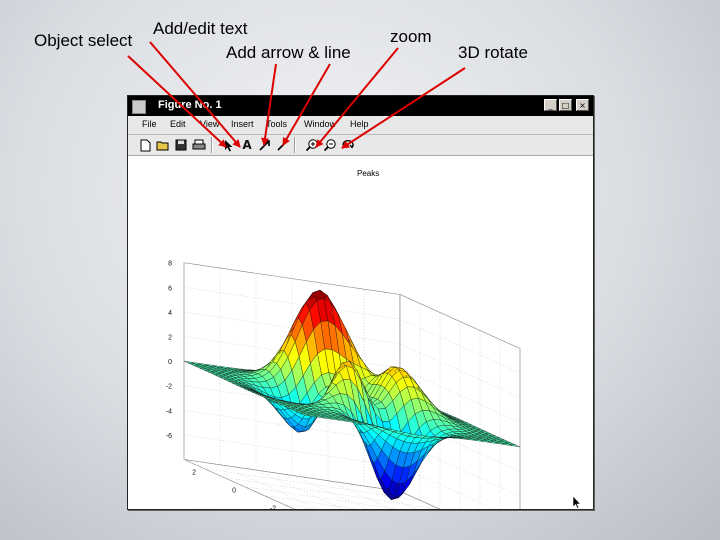 This screenshot has width=720, height=540. I want to click on line-icon, so click(282, 145).